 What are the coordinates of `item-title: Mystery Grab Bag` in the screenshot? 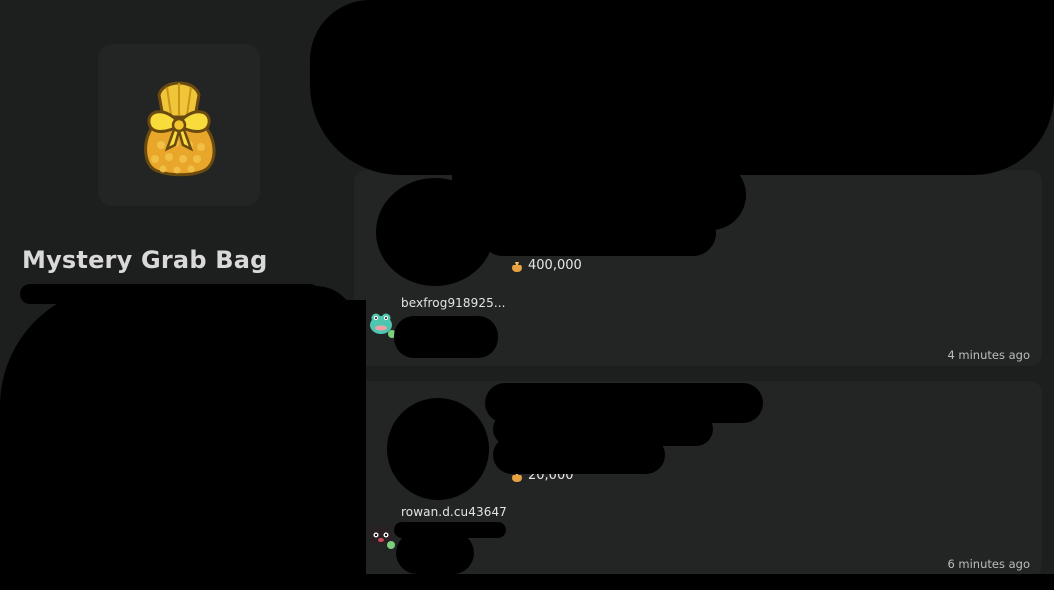 It's located at (145, 260).